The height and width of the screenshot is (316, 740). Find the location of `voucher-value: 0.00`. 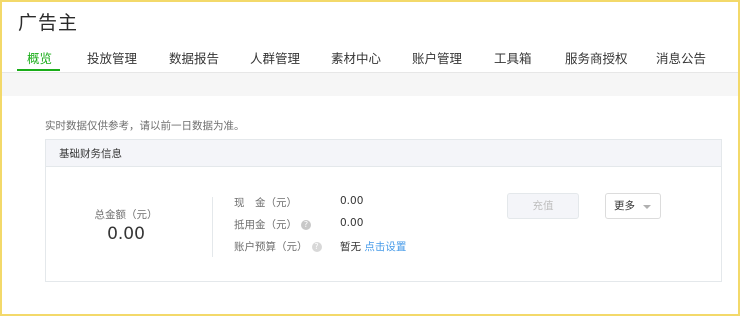

voucher-value: 0.00 is located at coordinates (352, 223).